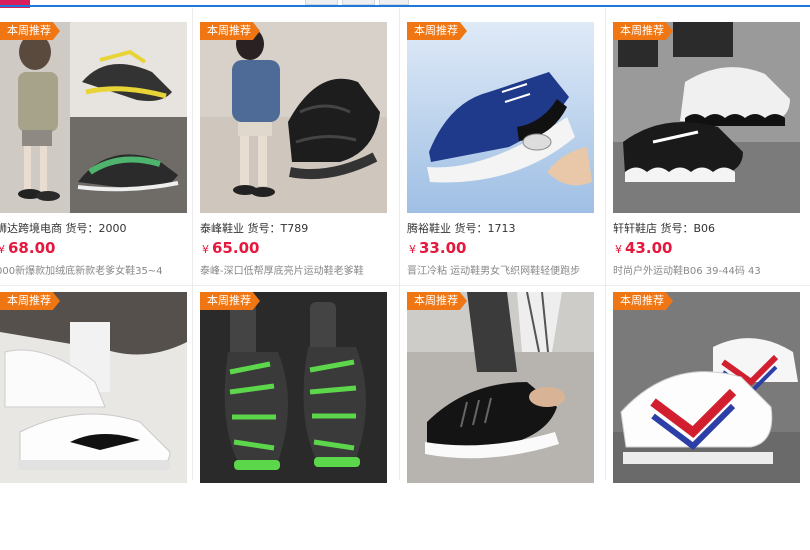 The height and width of the screenshot is (550, 810). I want to click on product-price: ¥43.00, so click(643, 248).